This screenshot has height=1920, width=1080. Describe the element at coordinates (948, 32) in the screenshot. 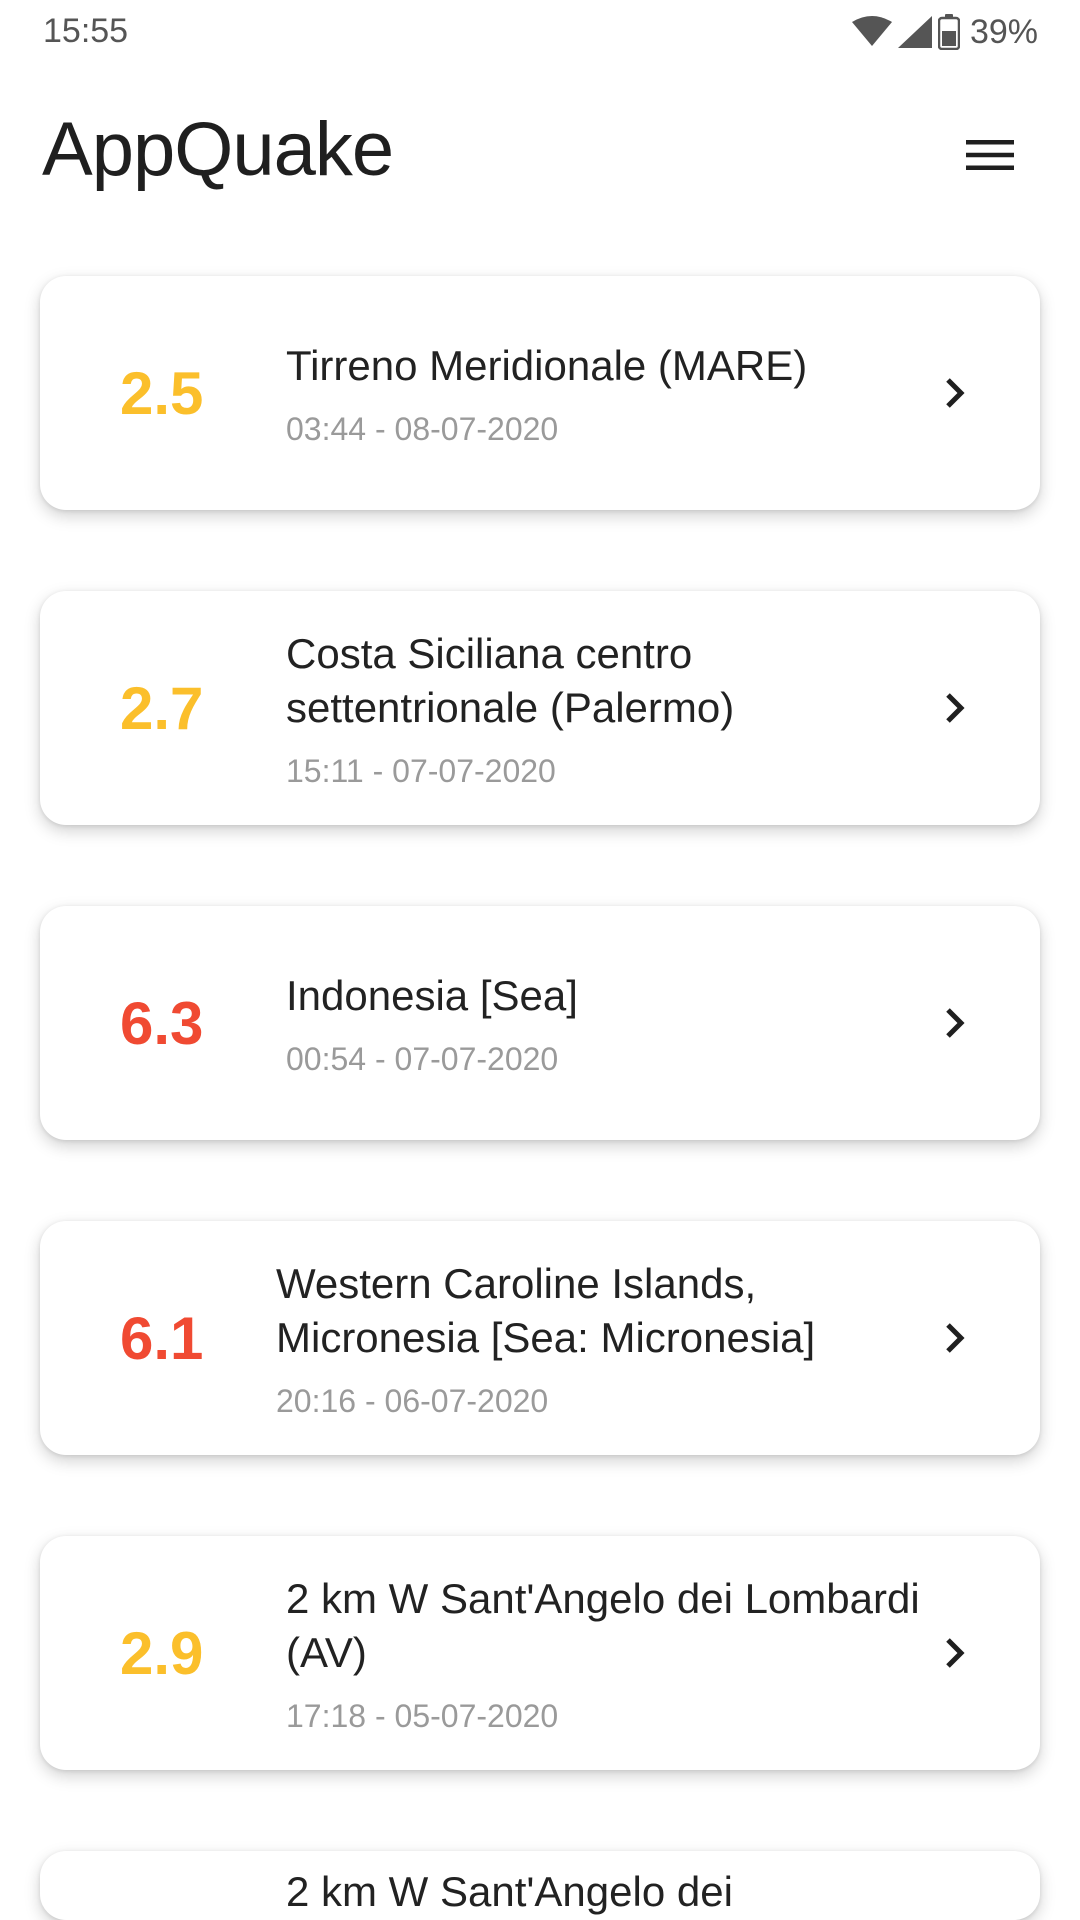

I see `battery-icon` at that location.